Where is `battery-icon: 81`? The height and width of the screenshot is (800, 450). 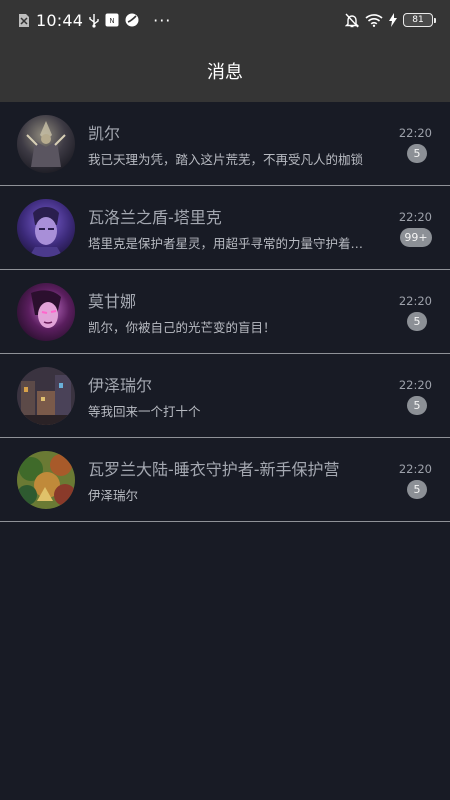
battery-icon: 81 is located at coordinates (419, 20).